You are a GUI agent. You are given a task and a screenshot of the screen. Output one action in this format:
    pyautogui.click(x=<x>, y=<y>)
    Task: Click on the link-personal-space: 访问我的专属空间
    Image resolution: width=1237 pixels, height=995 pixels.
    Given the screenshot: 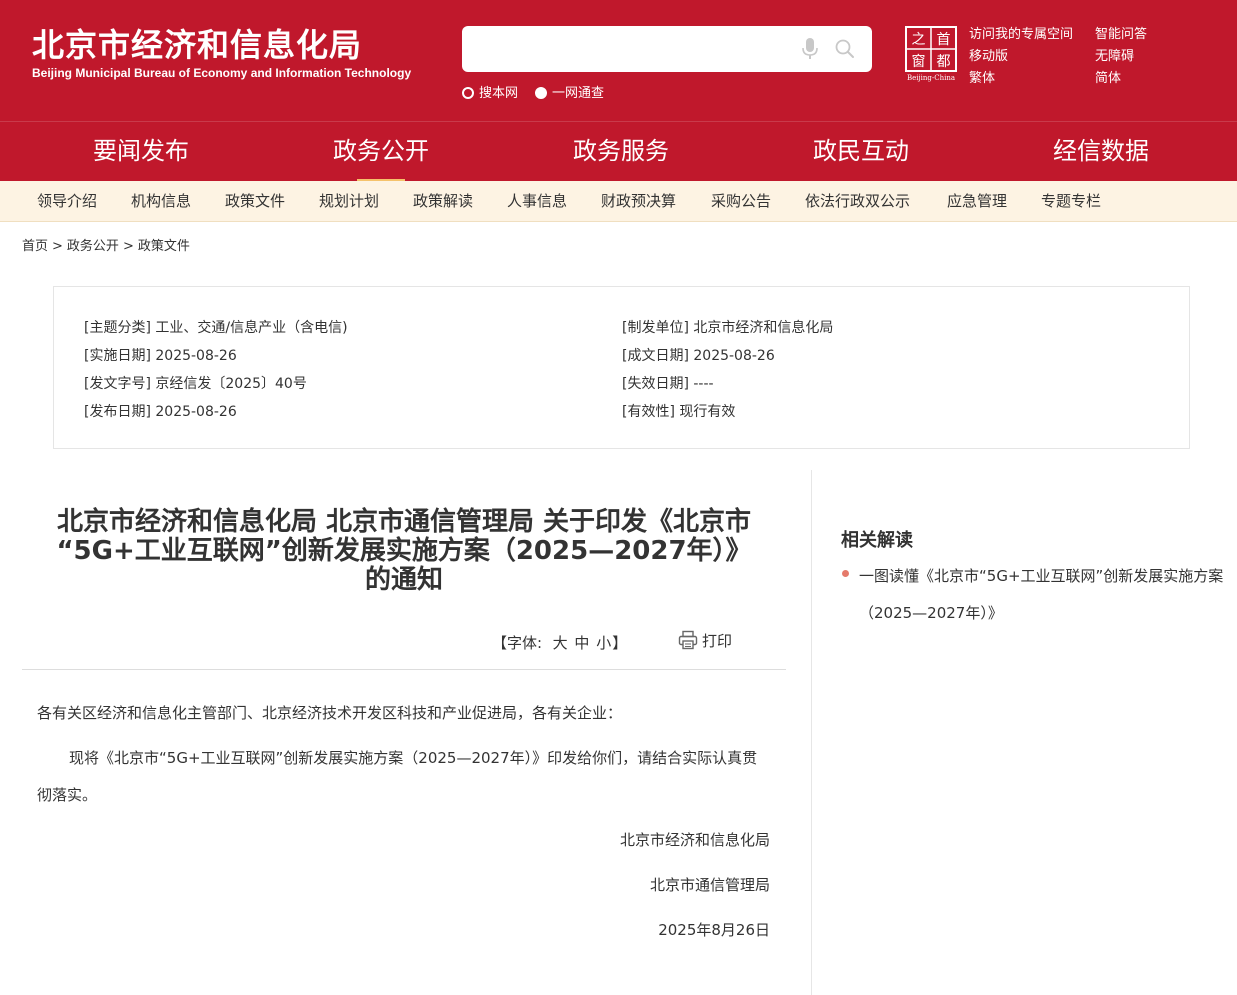 What is the action you would take?
    pyautogui.click(x=1021, y=32)
    